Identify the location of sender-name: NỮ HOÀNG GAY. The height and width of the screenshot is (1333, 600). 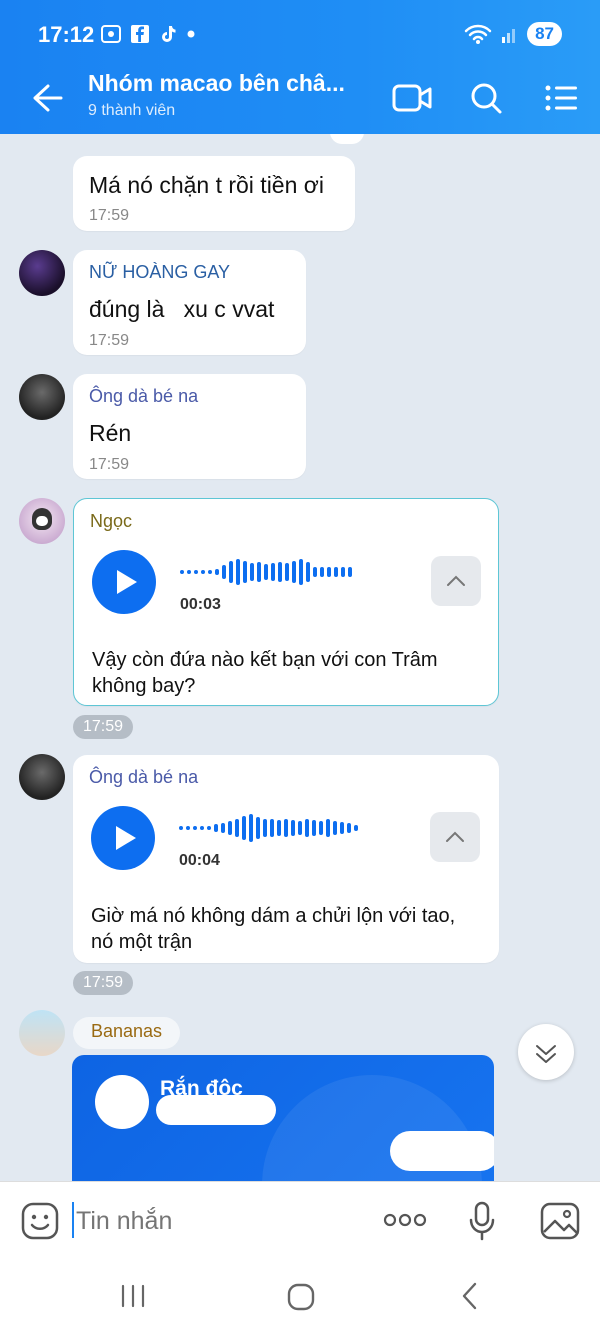
(160, 272).